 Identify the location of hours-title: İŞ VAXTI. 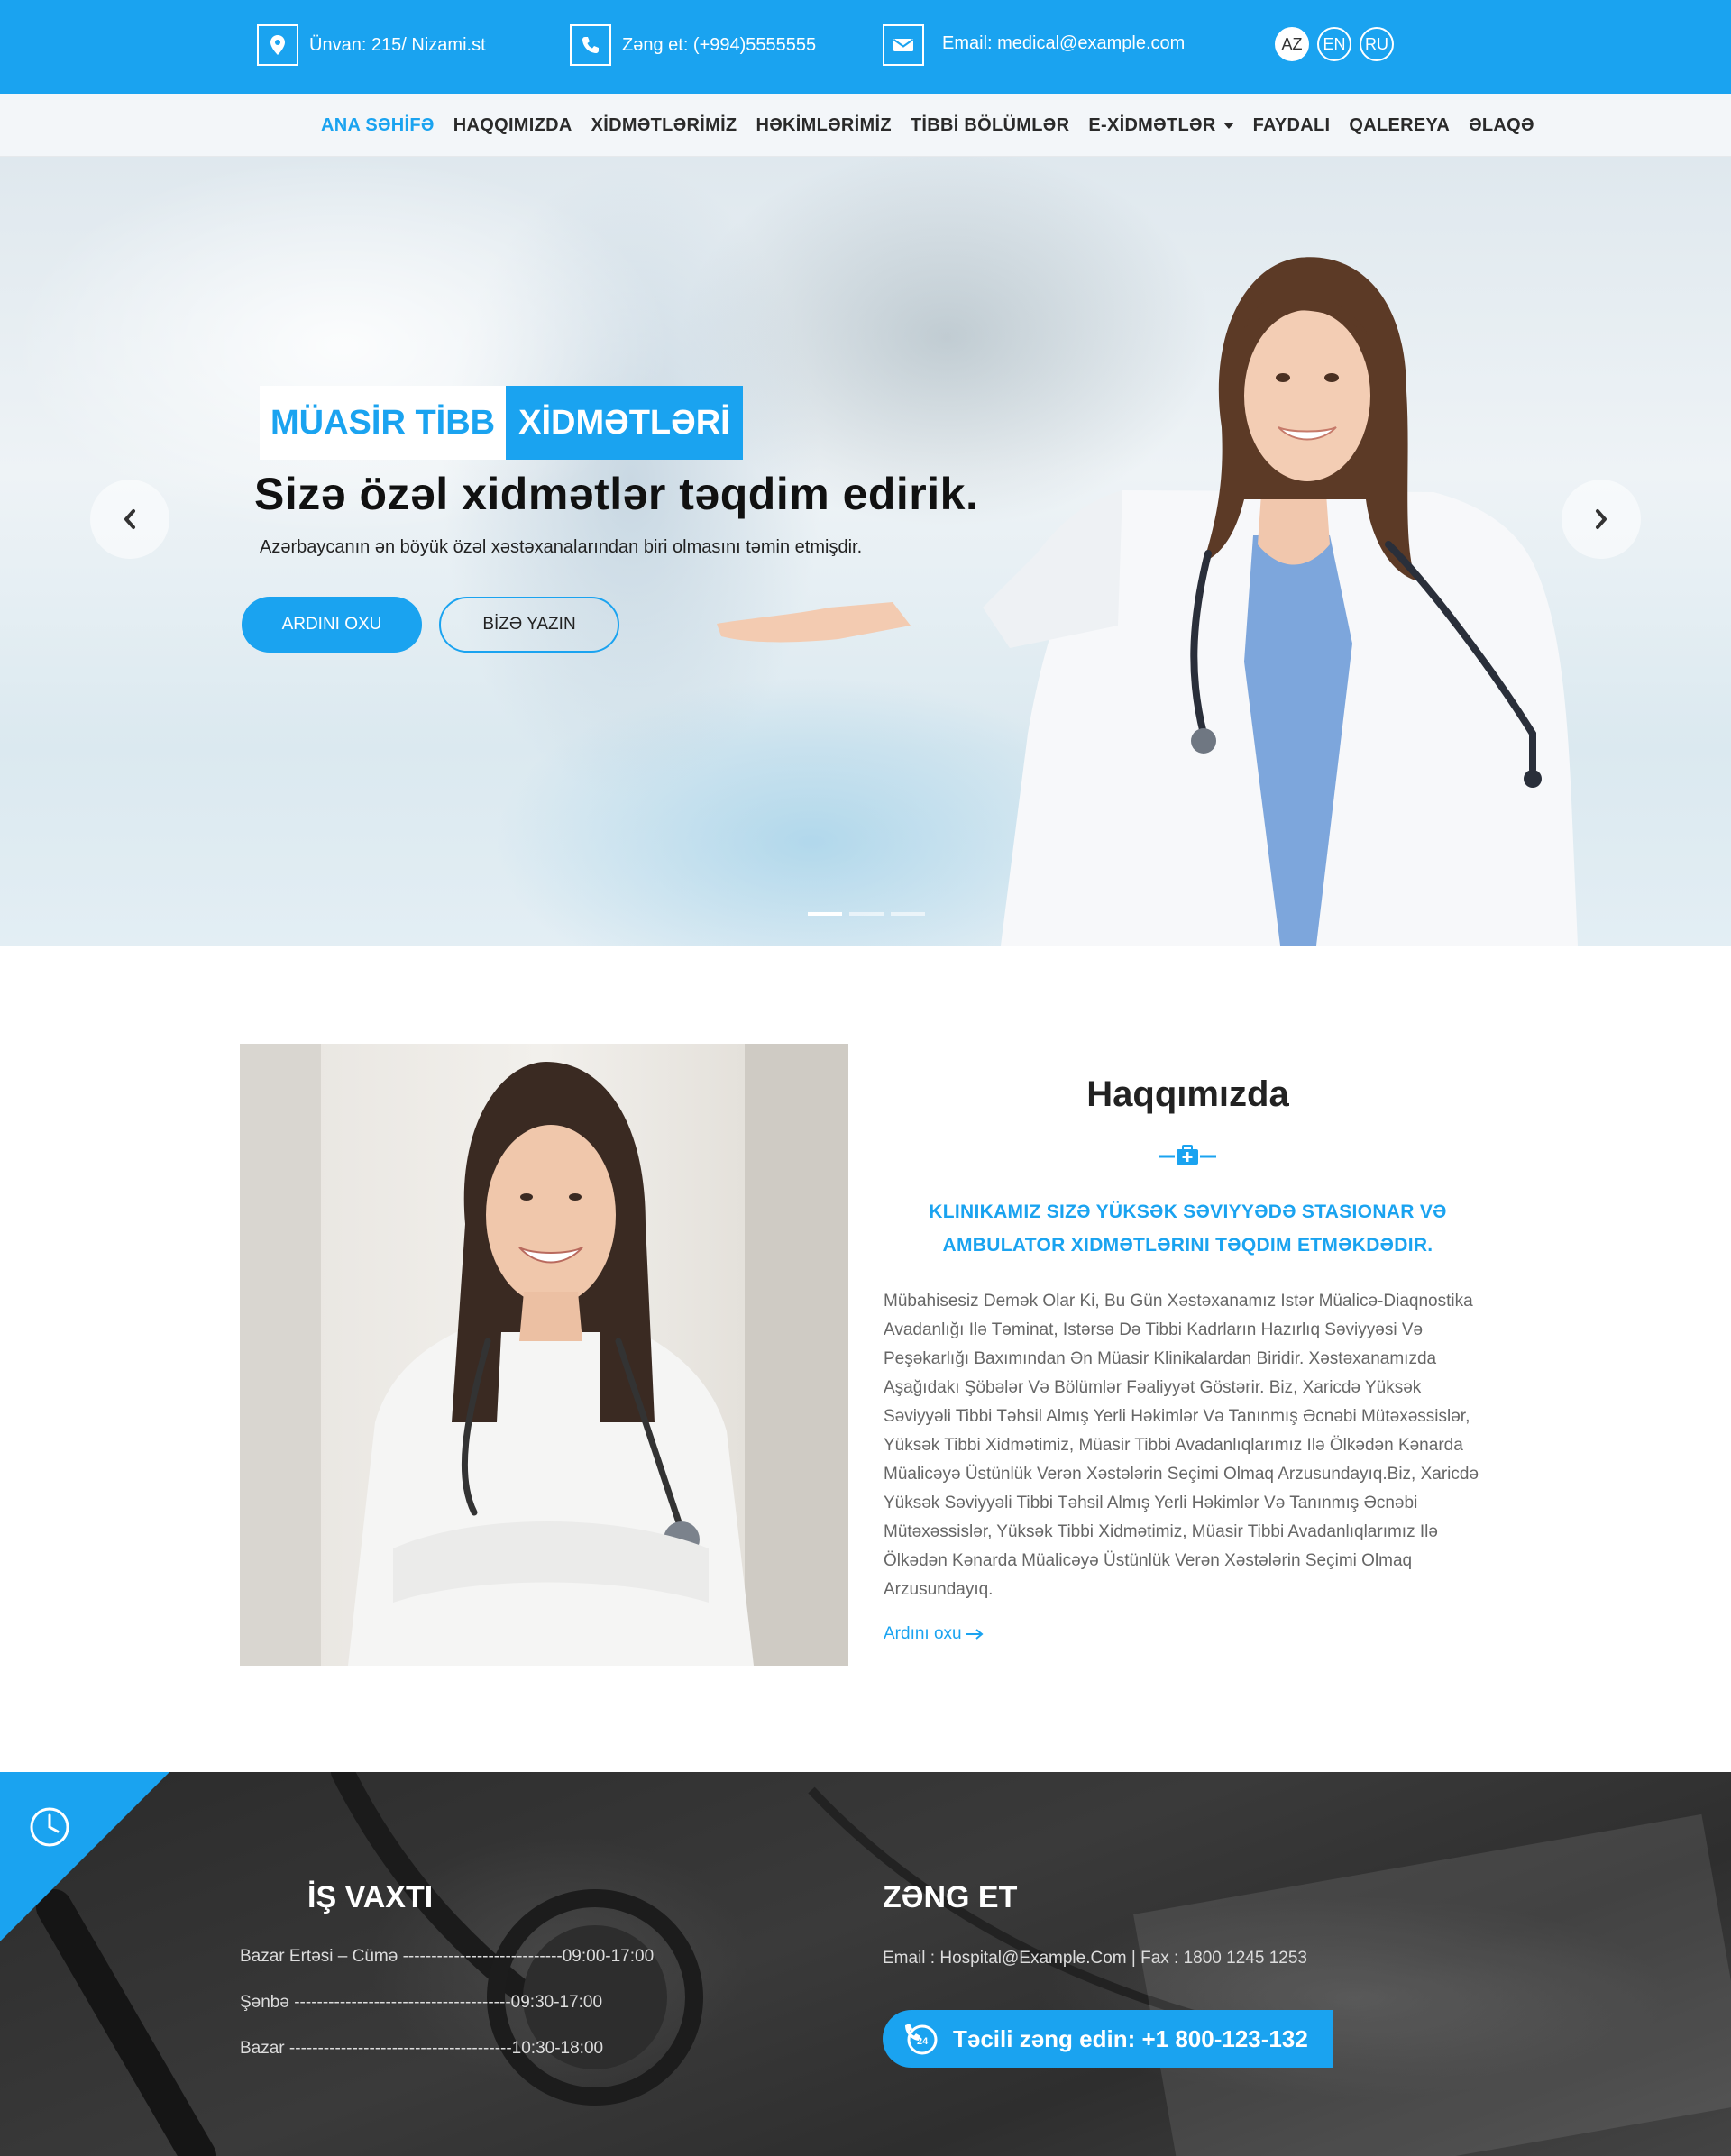
(370, 1897).